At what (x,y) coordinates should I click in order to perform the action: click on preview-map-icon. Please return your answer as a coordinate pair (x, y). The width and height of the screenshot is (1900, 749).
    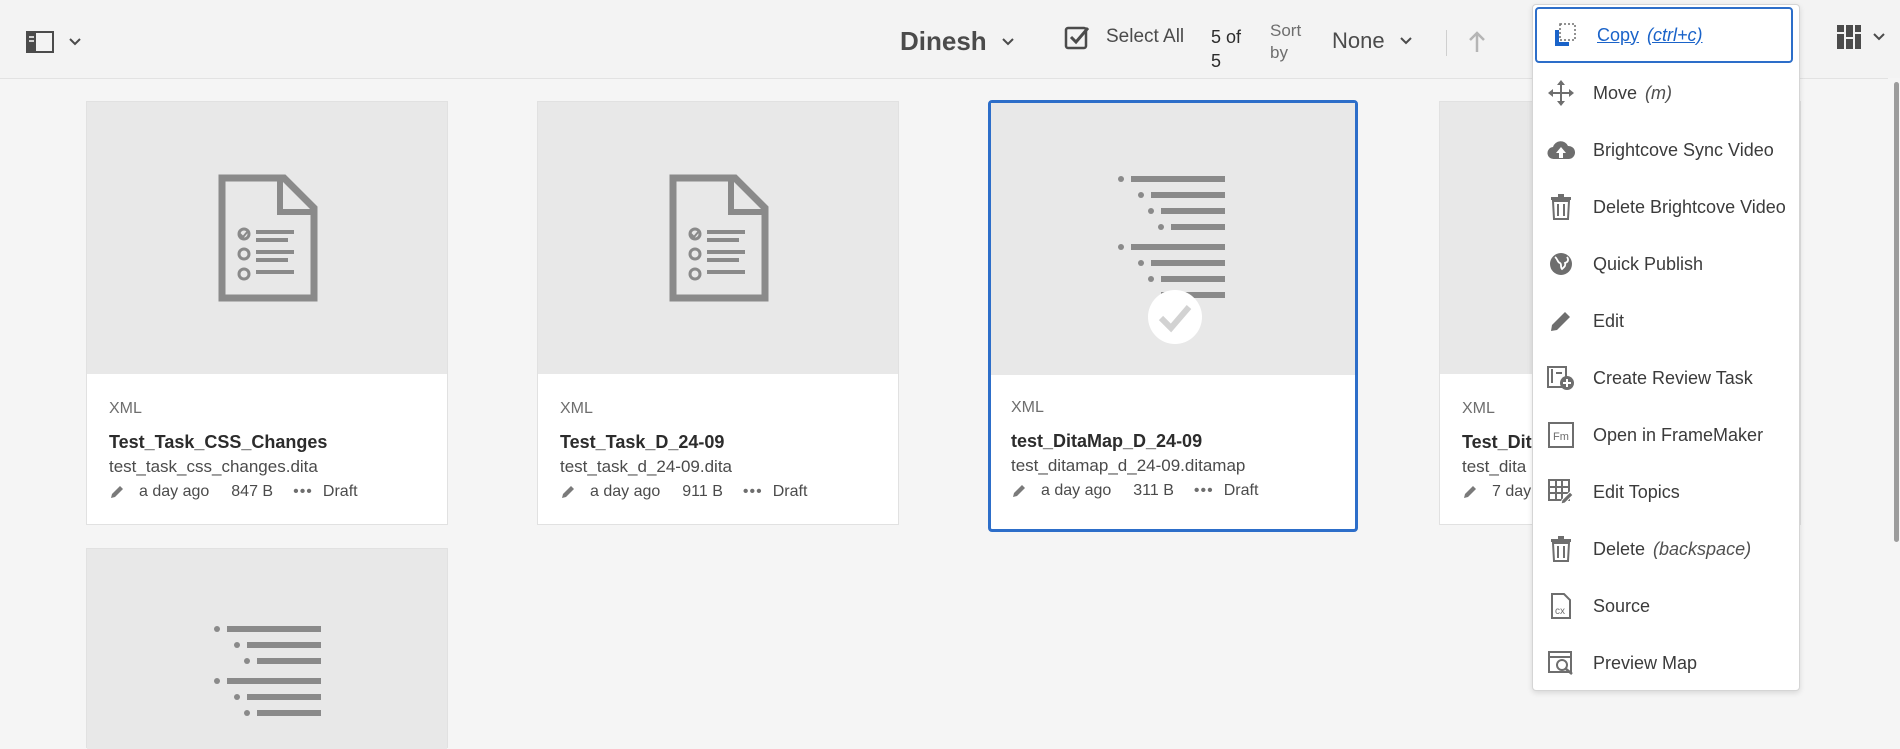
    Looking at the image, I should click on (1561, 663).